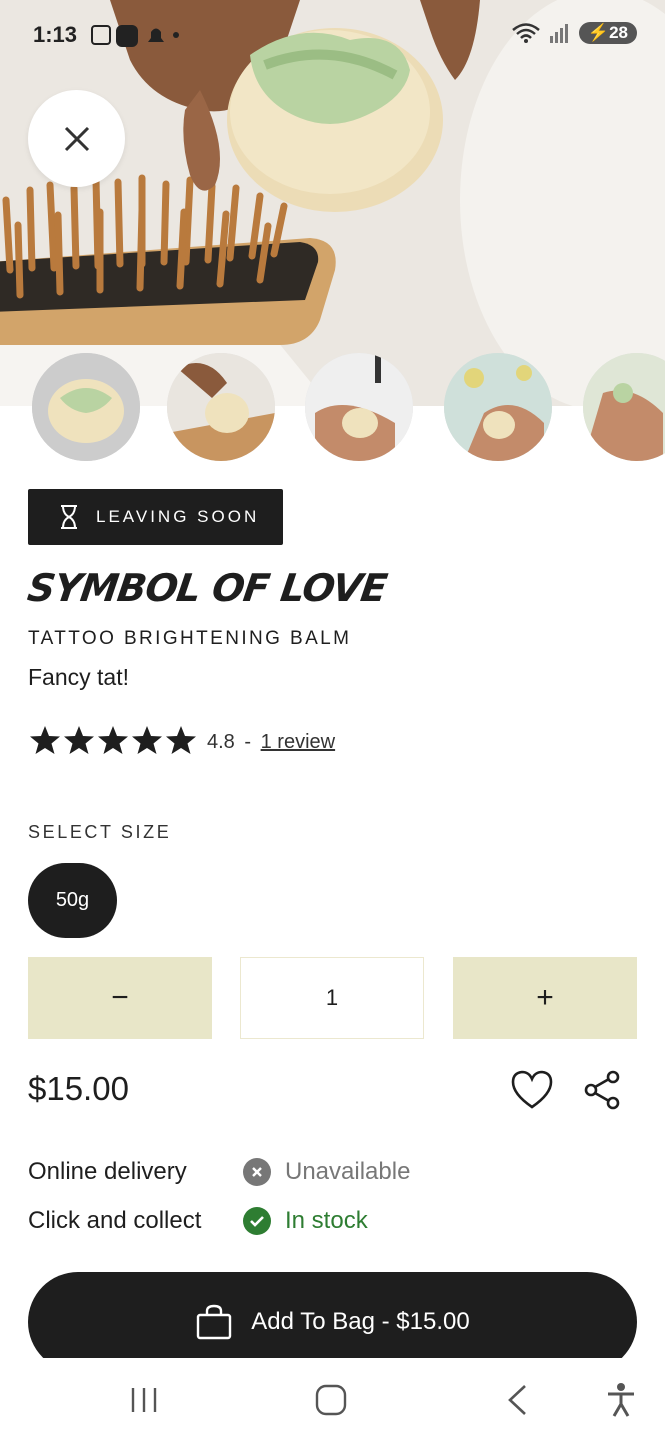  I want to click on shopping-bag-icon, so click(214, 1322).